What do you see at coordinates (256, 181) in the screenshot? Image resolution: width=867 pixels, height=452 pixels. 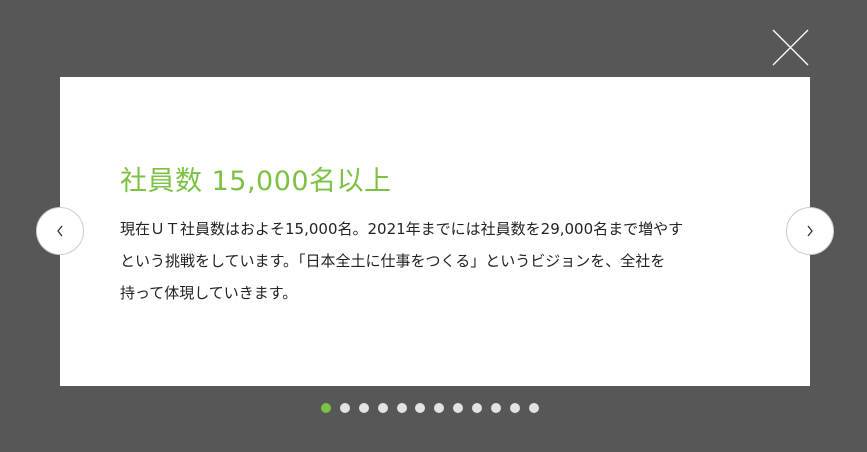 I see `modal-title: 社員数 15,000名以上` at bounding box center [256, 181].